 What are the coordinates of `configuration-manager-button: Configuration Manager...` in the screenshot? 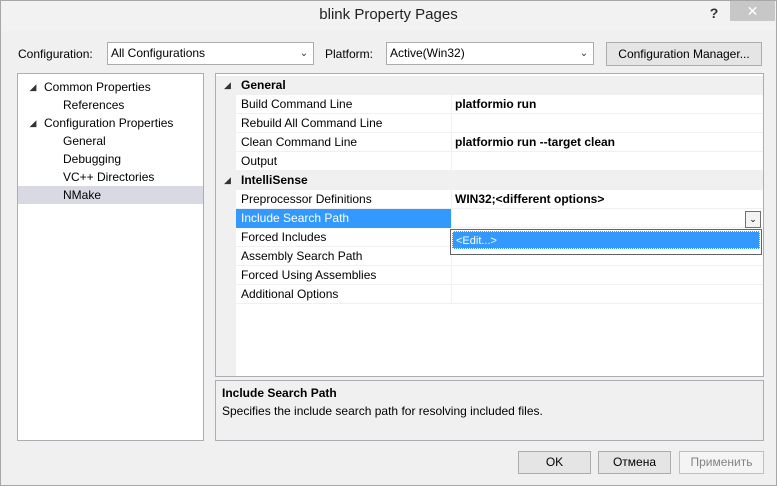 It's located at (684, 54).